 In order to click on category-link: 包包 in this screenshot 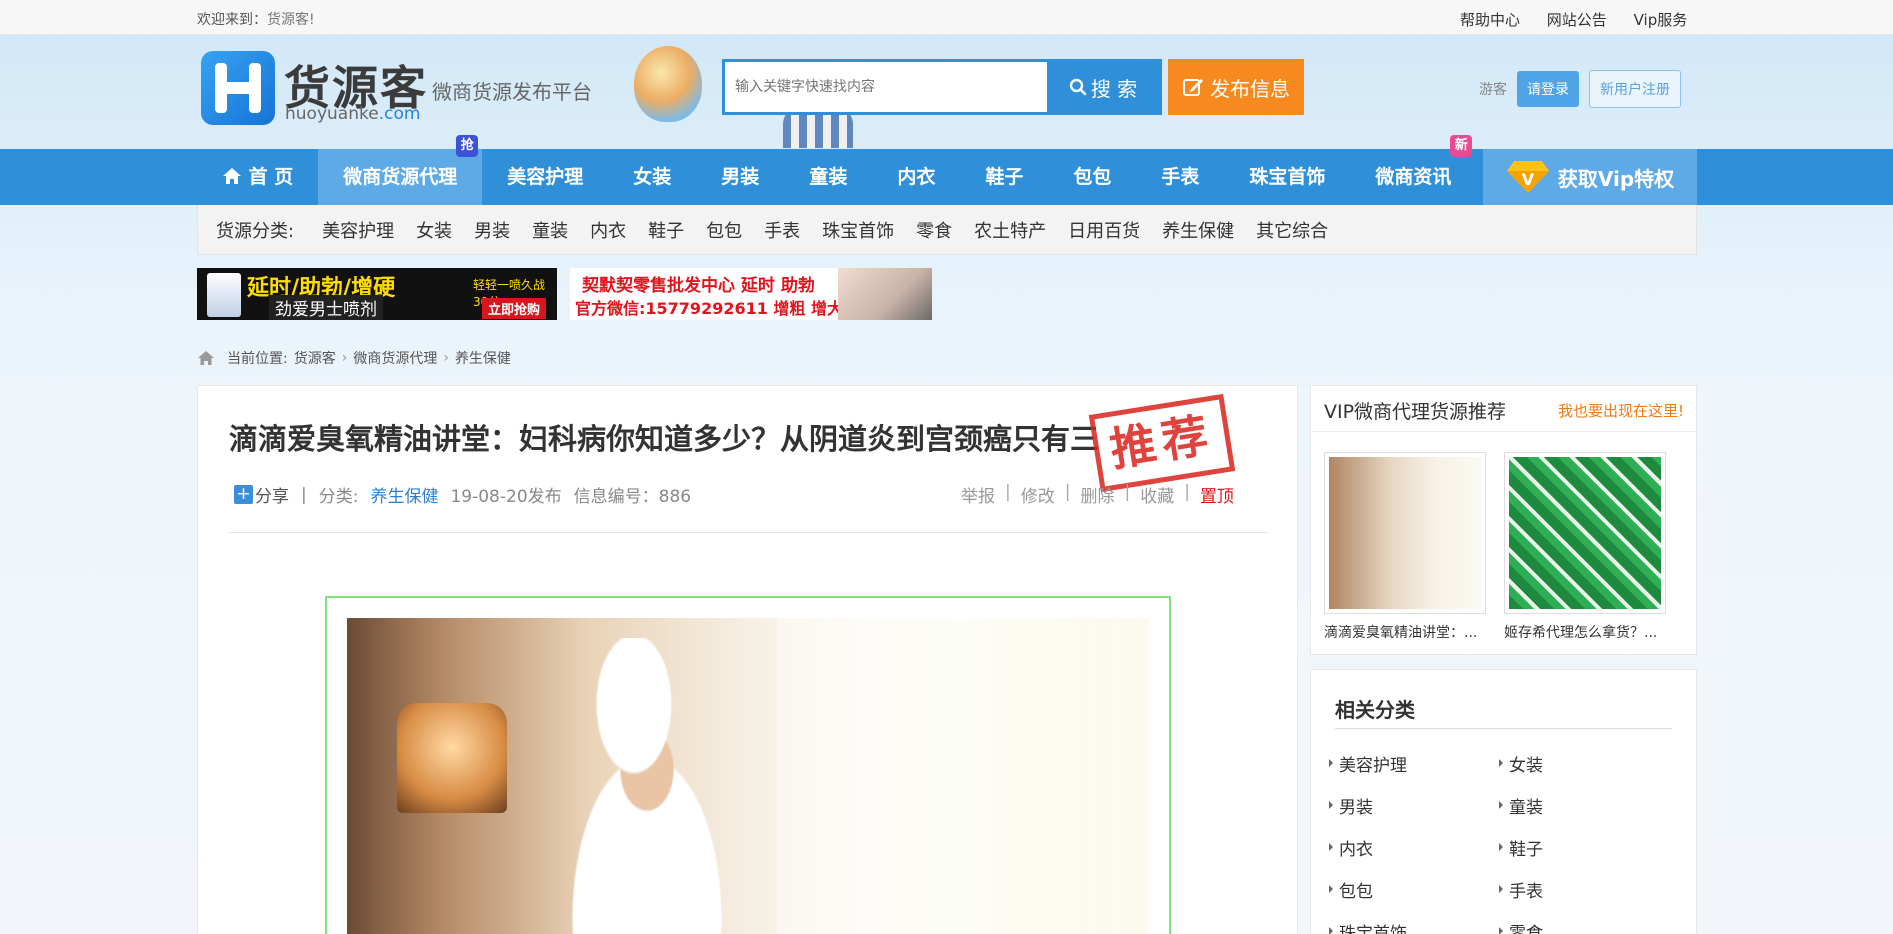, I will do `click(724, 230)`.